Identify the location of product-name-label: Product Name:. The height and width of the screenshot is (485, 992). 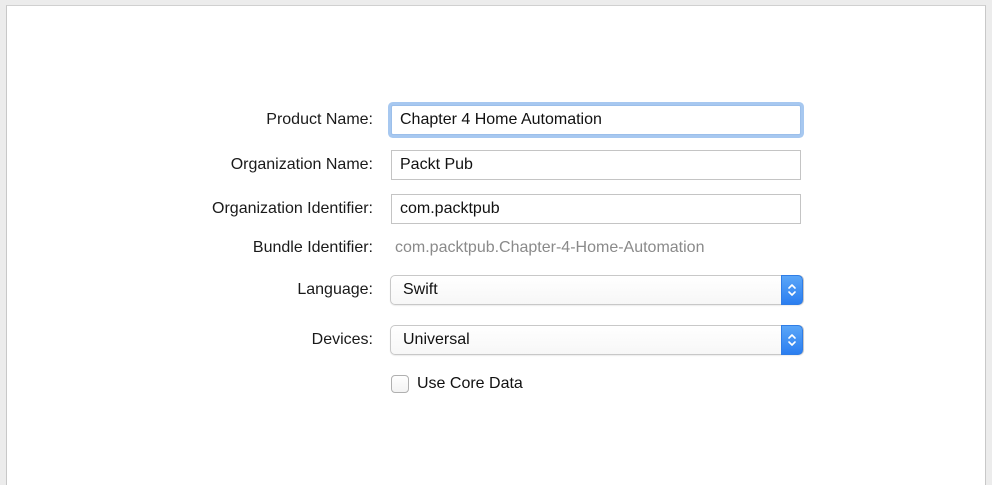
(319, 119).